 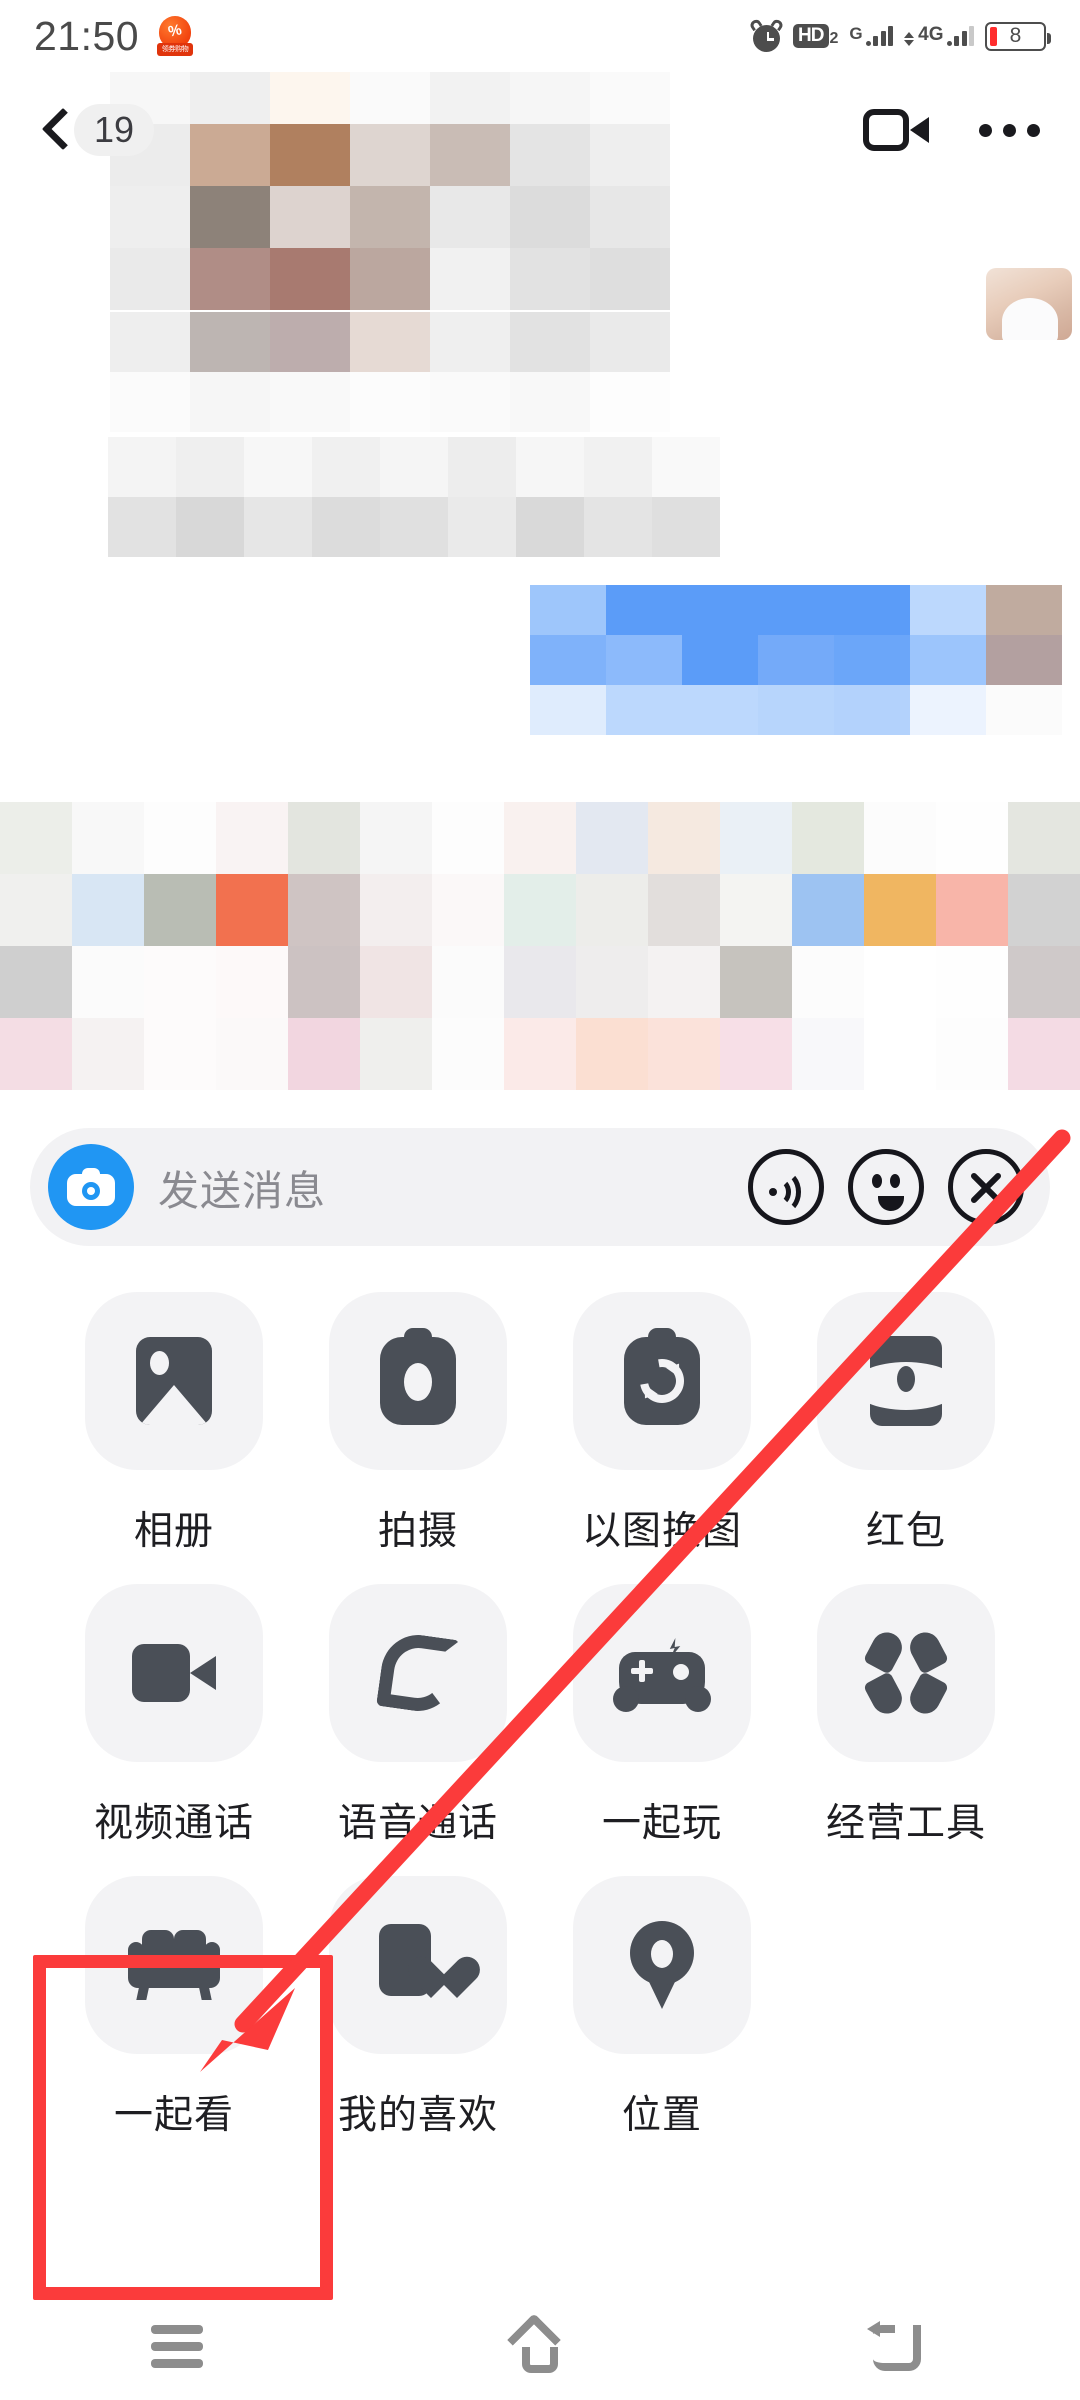 What do you see at coordinates (174, 1673) in the screenshot?
I see `video-call-icon` at bounding box center [174, 1673].